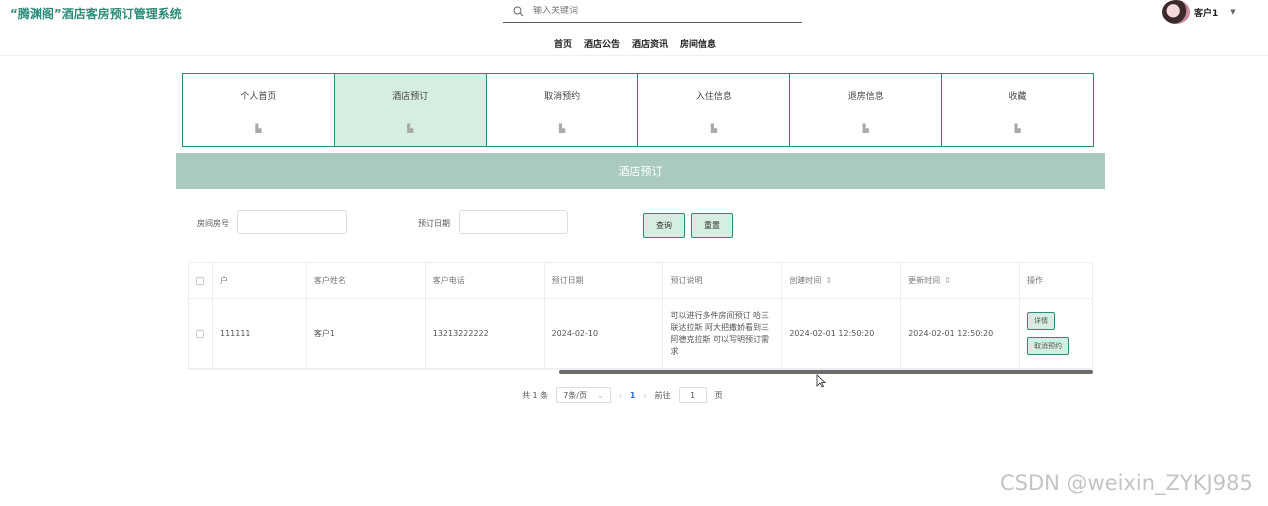  I want to click on menu-cancel-booking: 取消预约 ▙, so click(562, 110).